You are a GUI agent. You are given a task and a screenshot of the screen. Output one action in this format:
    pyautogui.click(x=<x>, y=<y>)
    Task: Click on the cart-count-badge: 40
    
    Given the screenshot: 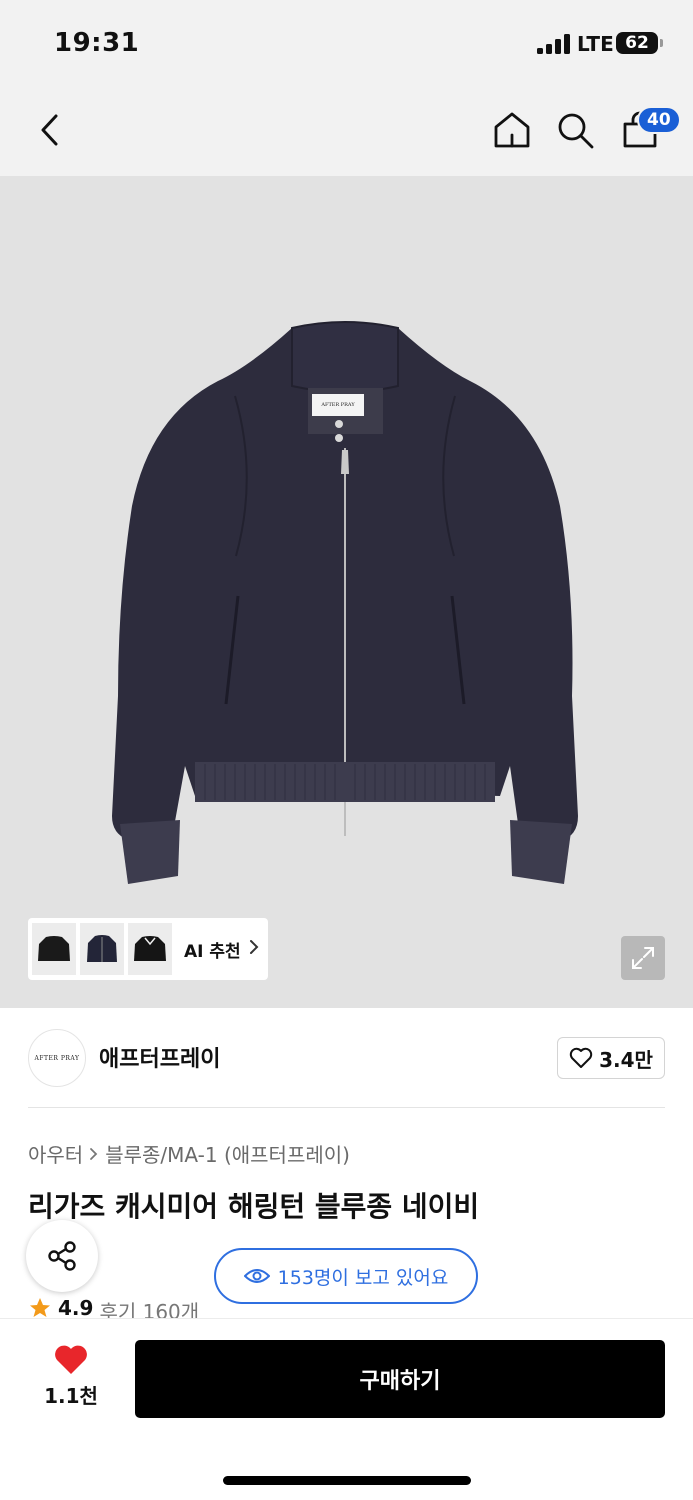 What is the action you would take?
    pyautogui.click(x=659, y=120)
    